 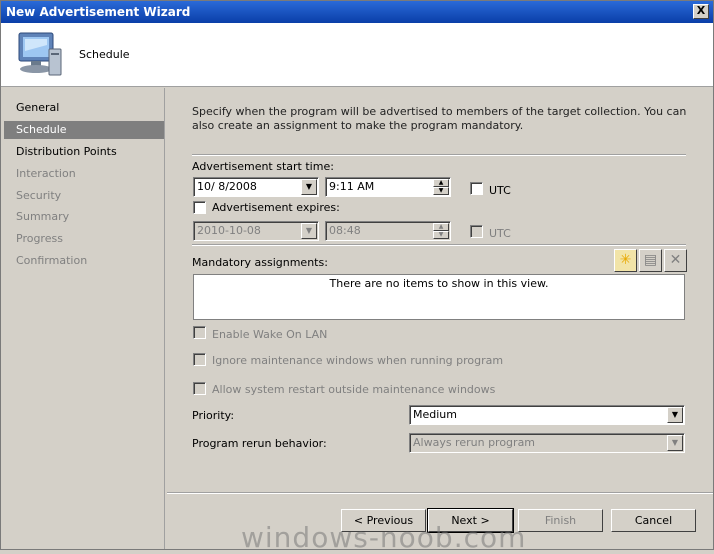 I want to click on new-assignment-button: ✳, so click(x=625, y=260).